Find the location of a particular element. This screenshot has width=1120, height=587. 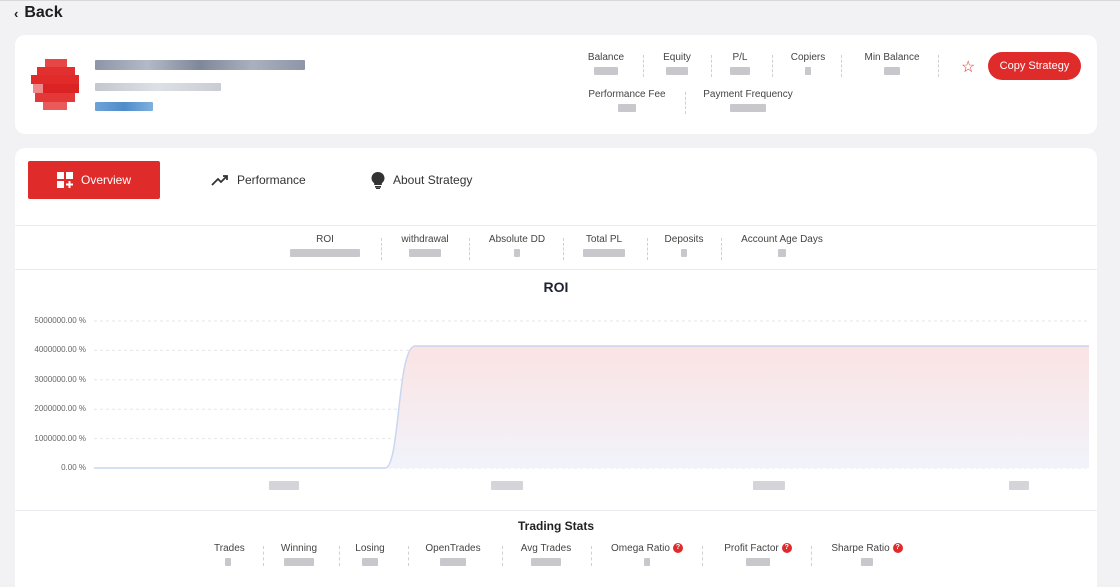

tab-label: Overview is located at coordinates (105, 180).